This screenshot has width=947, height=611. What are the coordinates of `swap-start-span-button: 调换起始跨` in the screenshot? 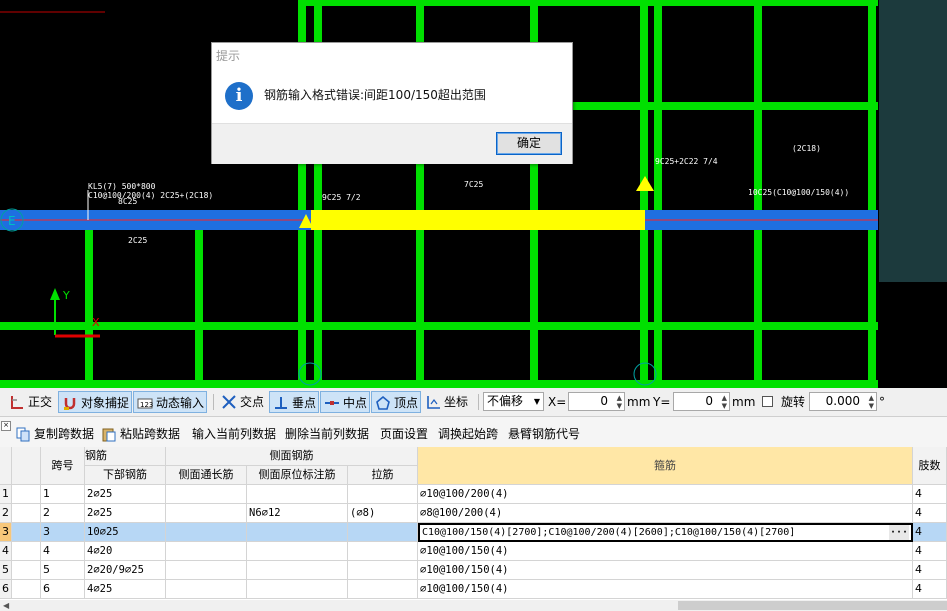 It's located at (468, 433).